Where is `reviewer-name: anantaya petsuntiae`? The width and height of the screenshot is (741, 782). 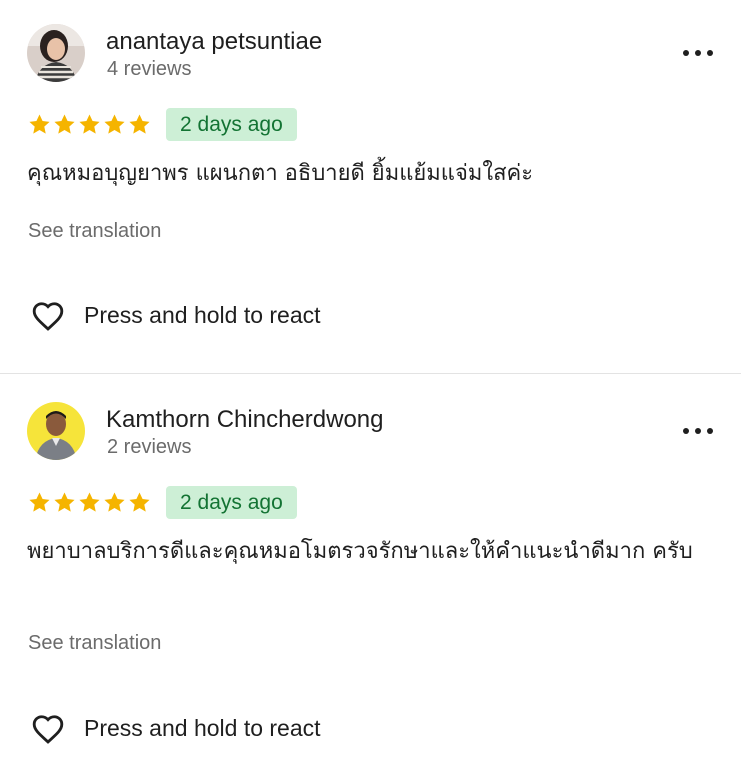
reviewer-name: anantaya petsuntiae is located at coordinates (214, 42).